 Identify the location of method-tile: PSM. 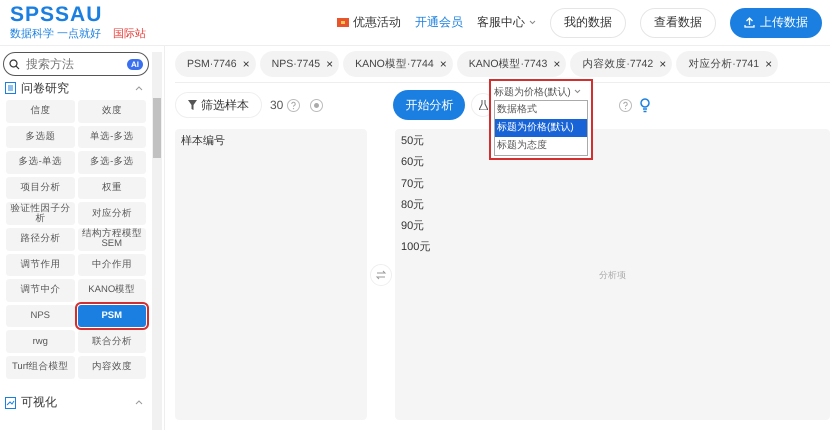
(112, 316).